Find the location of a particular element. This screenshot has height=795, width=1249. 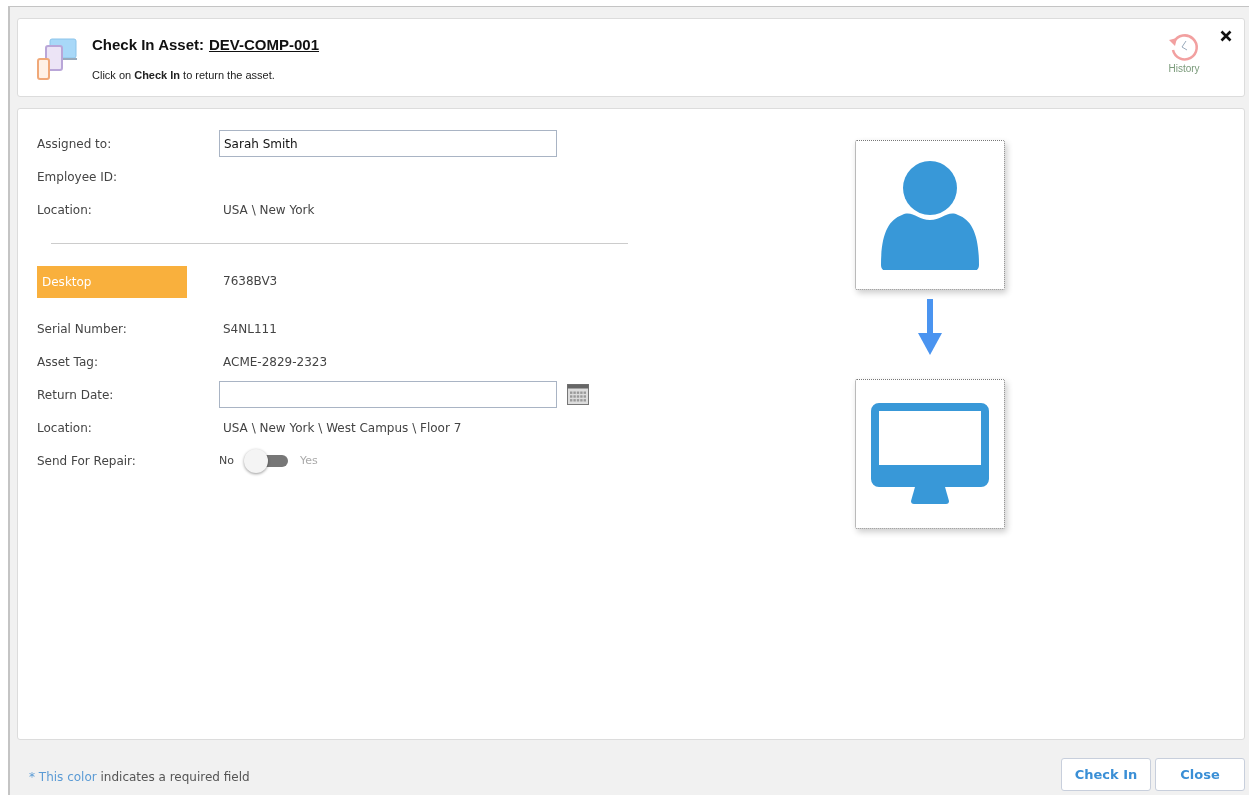

toggle-on-label: Yes is located at coordinates (308, 460).